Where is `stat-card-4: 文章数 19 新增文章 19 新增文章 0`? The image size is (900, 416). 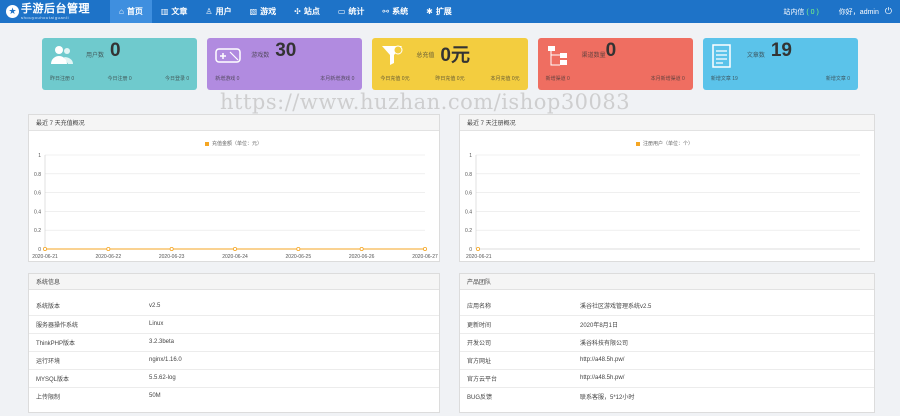
stat-card-4: 文章数 19 新增文章 19 新增文章 0 is located at coordinates (780, 64).